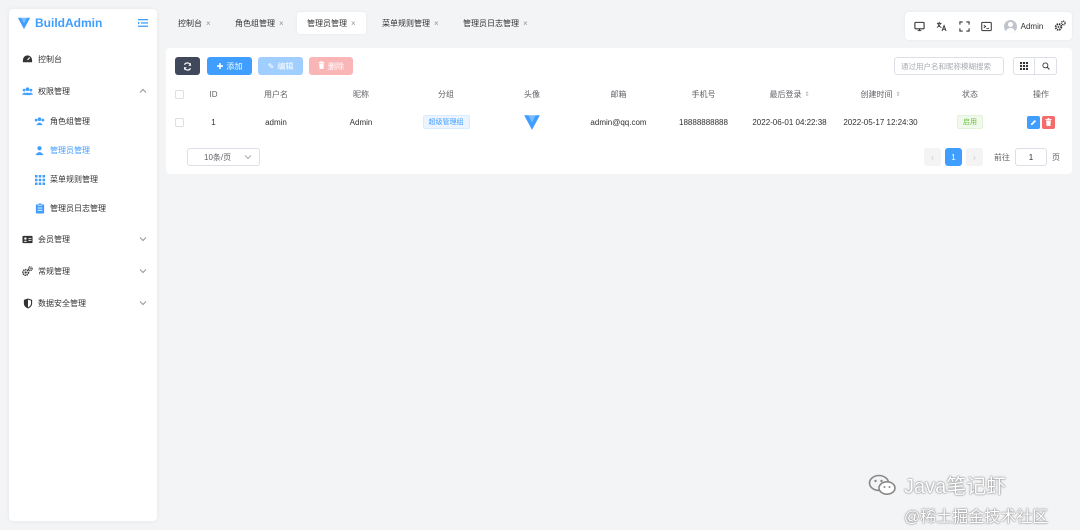 The height and width of the screenshot is (530, 1080). I want to click on tab-label: 菜单规则管理, so click(406, 23).